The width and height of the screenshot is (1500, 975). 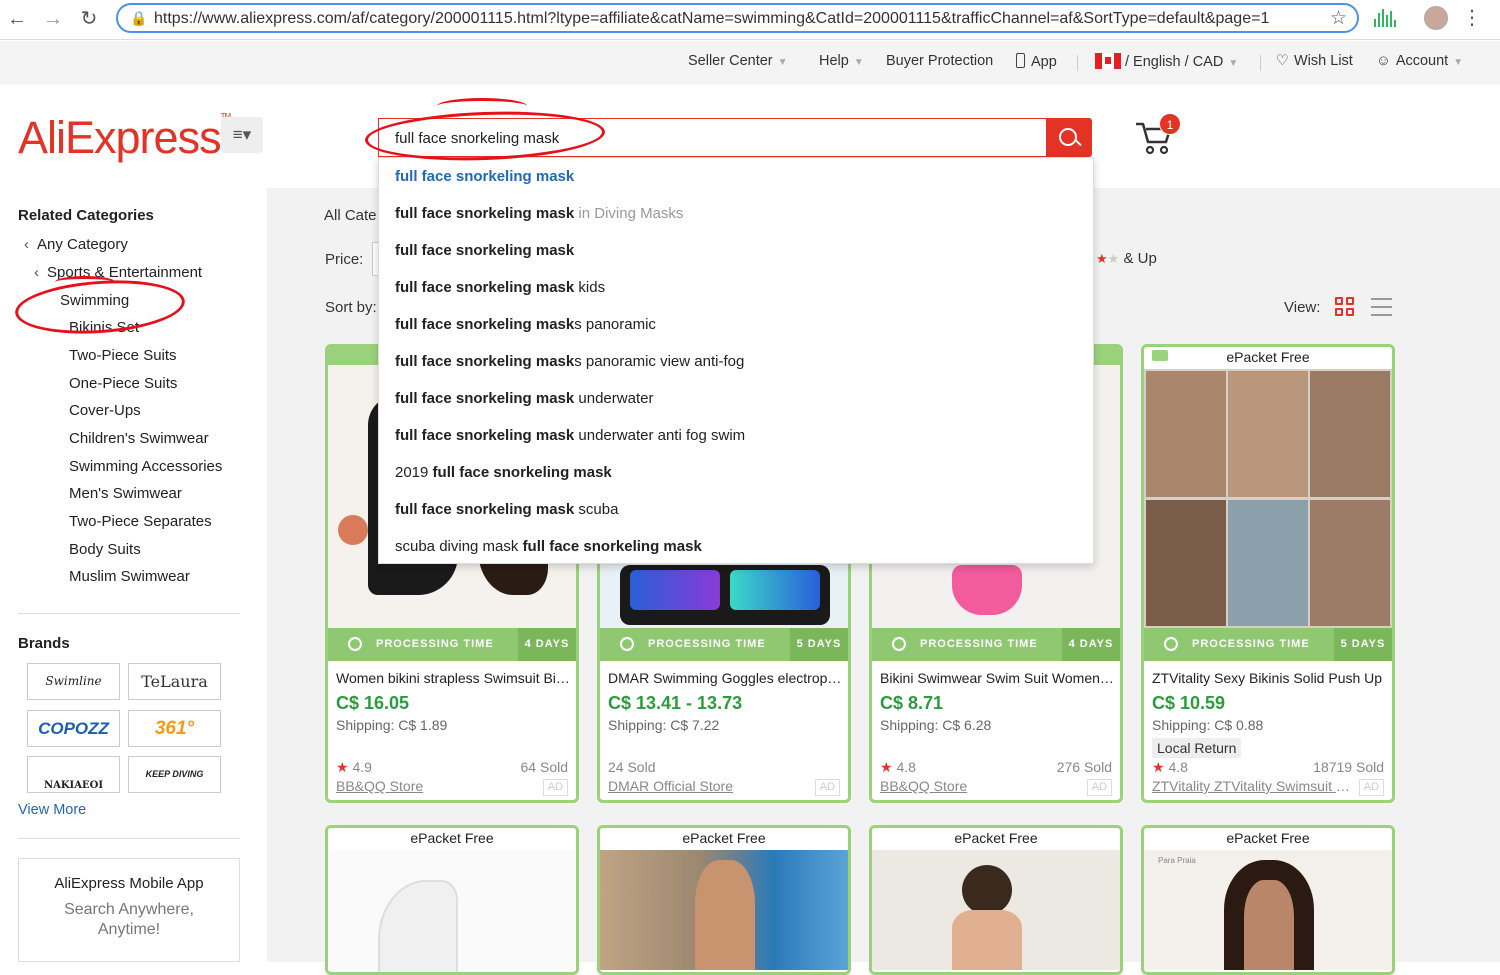 I want to click on product-sold-count: 276 Sold, so click(x=1084, y=767).